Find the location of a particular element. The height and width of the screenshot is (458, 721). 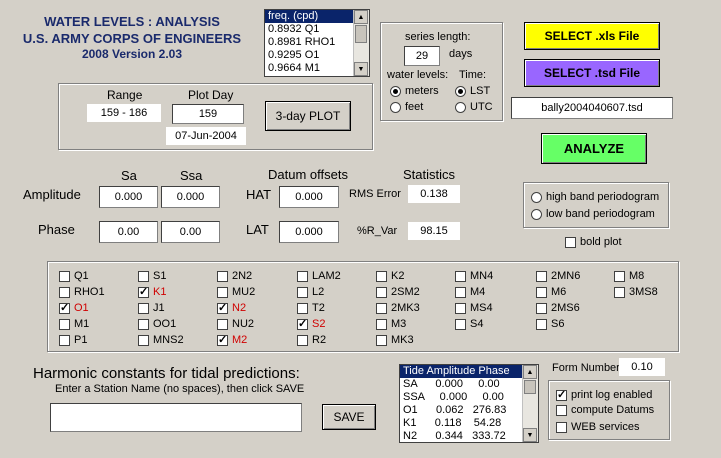

series-length-input: 29 is located at coordinates (422, 56).